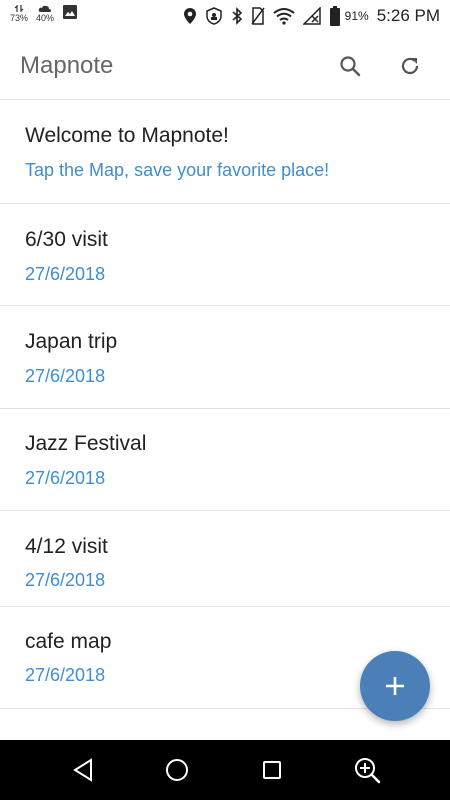 The width and height of the screenshot is (450, 800). I want to click on zoom-button, so click(367, 770).